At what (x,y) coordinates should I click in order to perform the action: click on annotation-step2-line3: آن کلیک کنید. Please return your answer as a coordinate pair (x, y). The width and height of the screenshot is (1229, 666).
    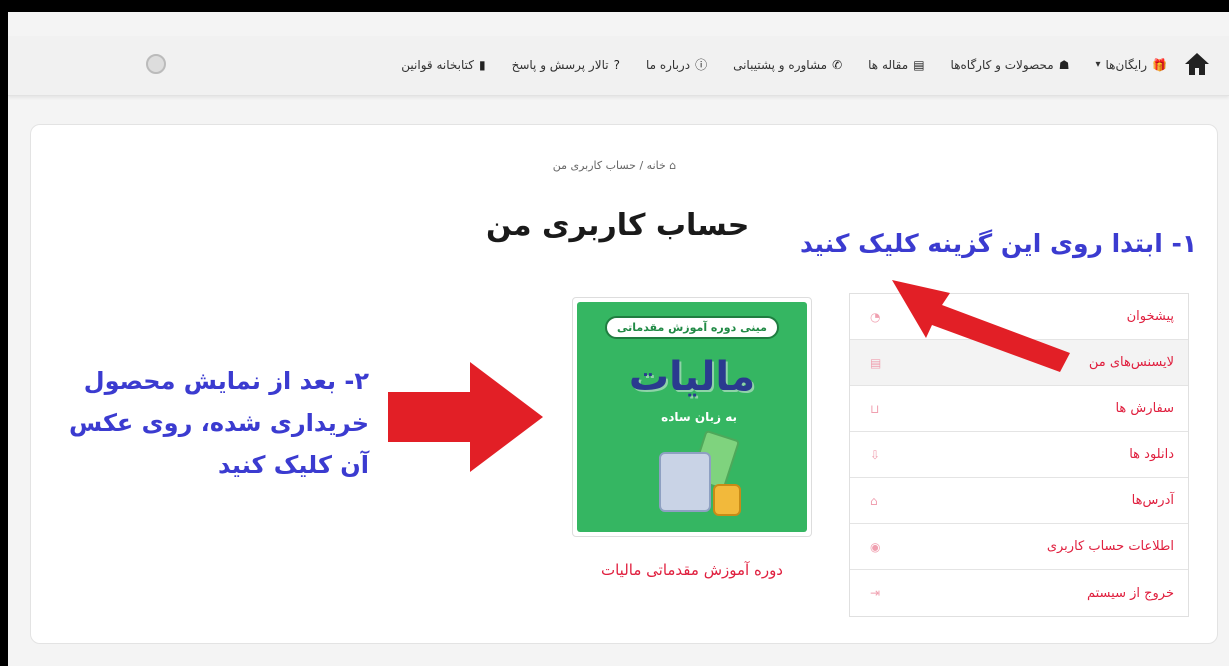
    Looking at the image, I should click on (293, 465).